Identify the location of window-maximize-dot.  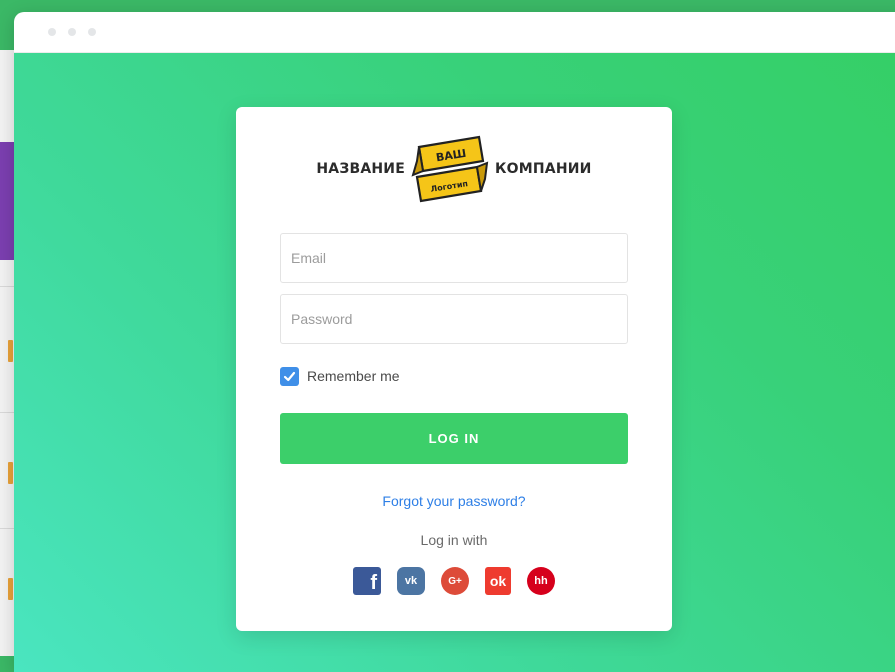
(92, 32).